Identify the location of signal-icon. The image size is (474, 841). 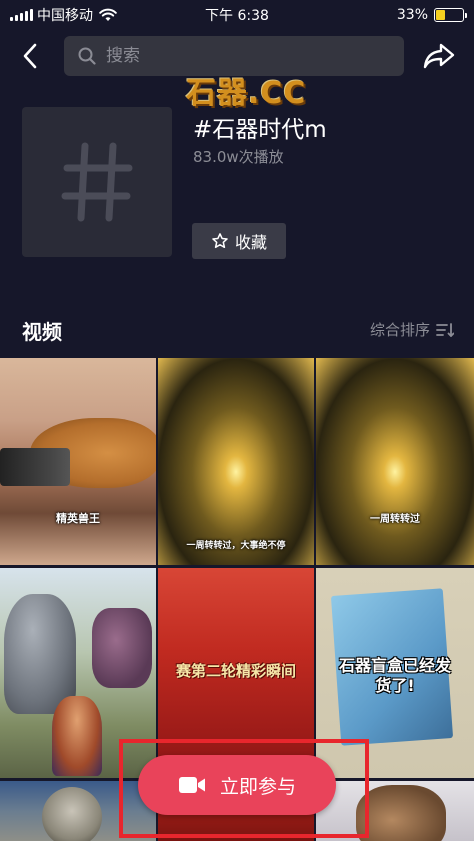
(21, 15).